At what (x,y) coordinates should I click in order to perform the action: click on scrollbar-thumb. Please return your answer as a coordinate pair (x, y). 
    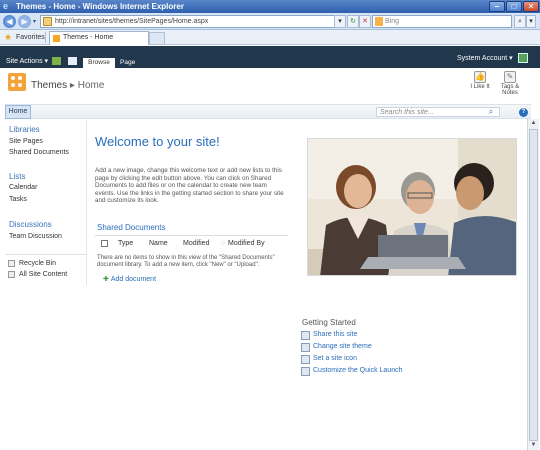
    Looking at the image, I should click on (533, 285).